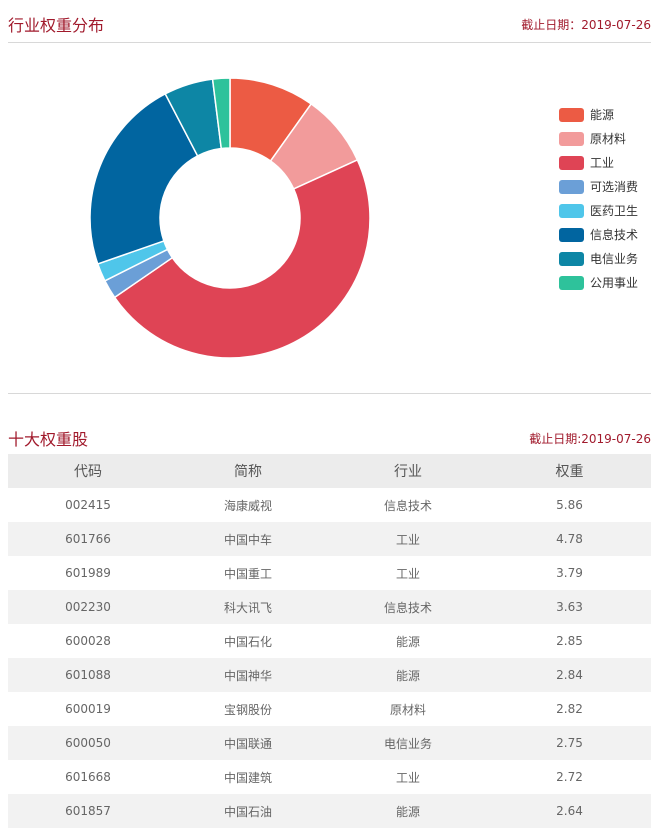 This screenshot has height=838, width=663. I want to click on industry-weight-header: 行业权重分布 截止日期：2019-07-26, so click(329, 21).